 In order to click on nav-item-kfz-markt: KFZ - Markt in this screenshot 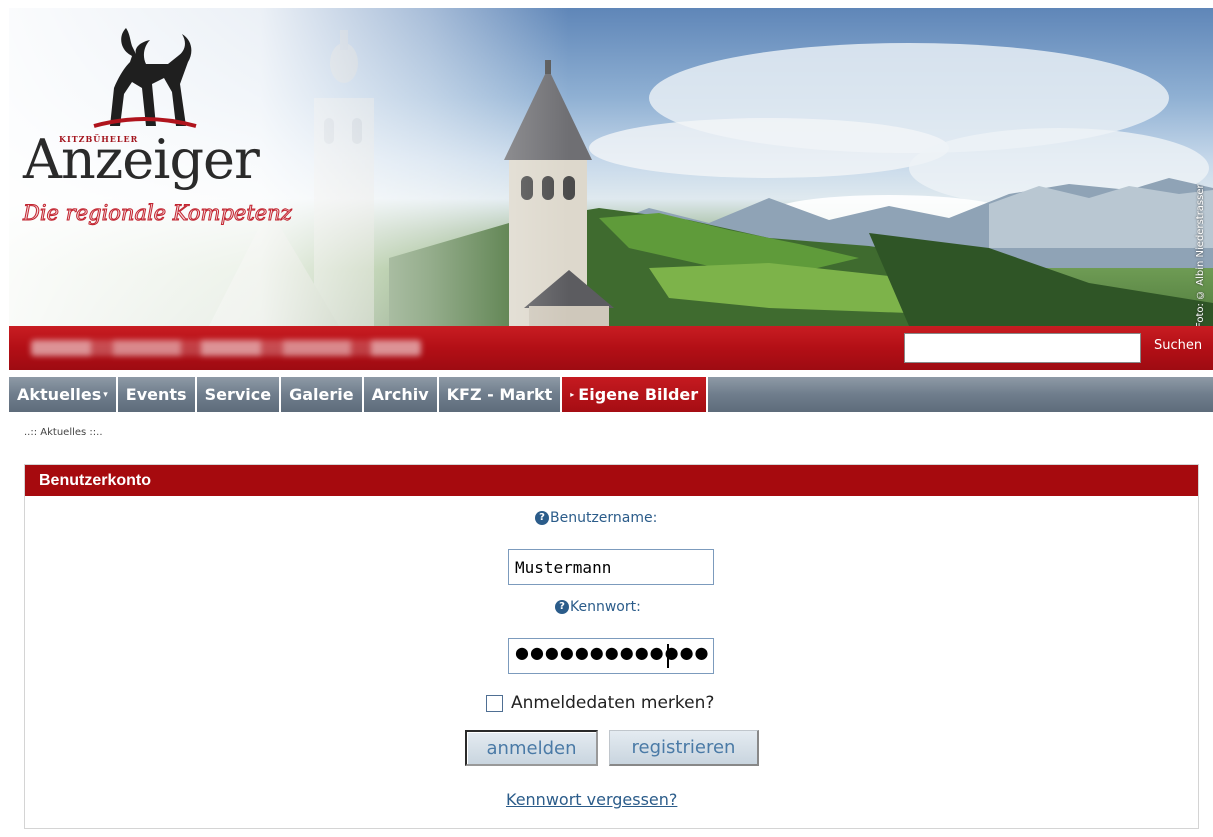, I will do `click(501, 394)`.